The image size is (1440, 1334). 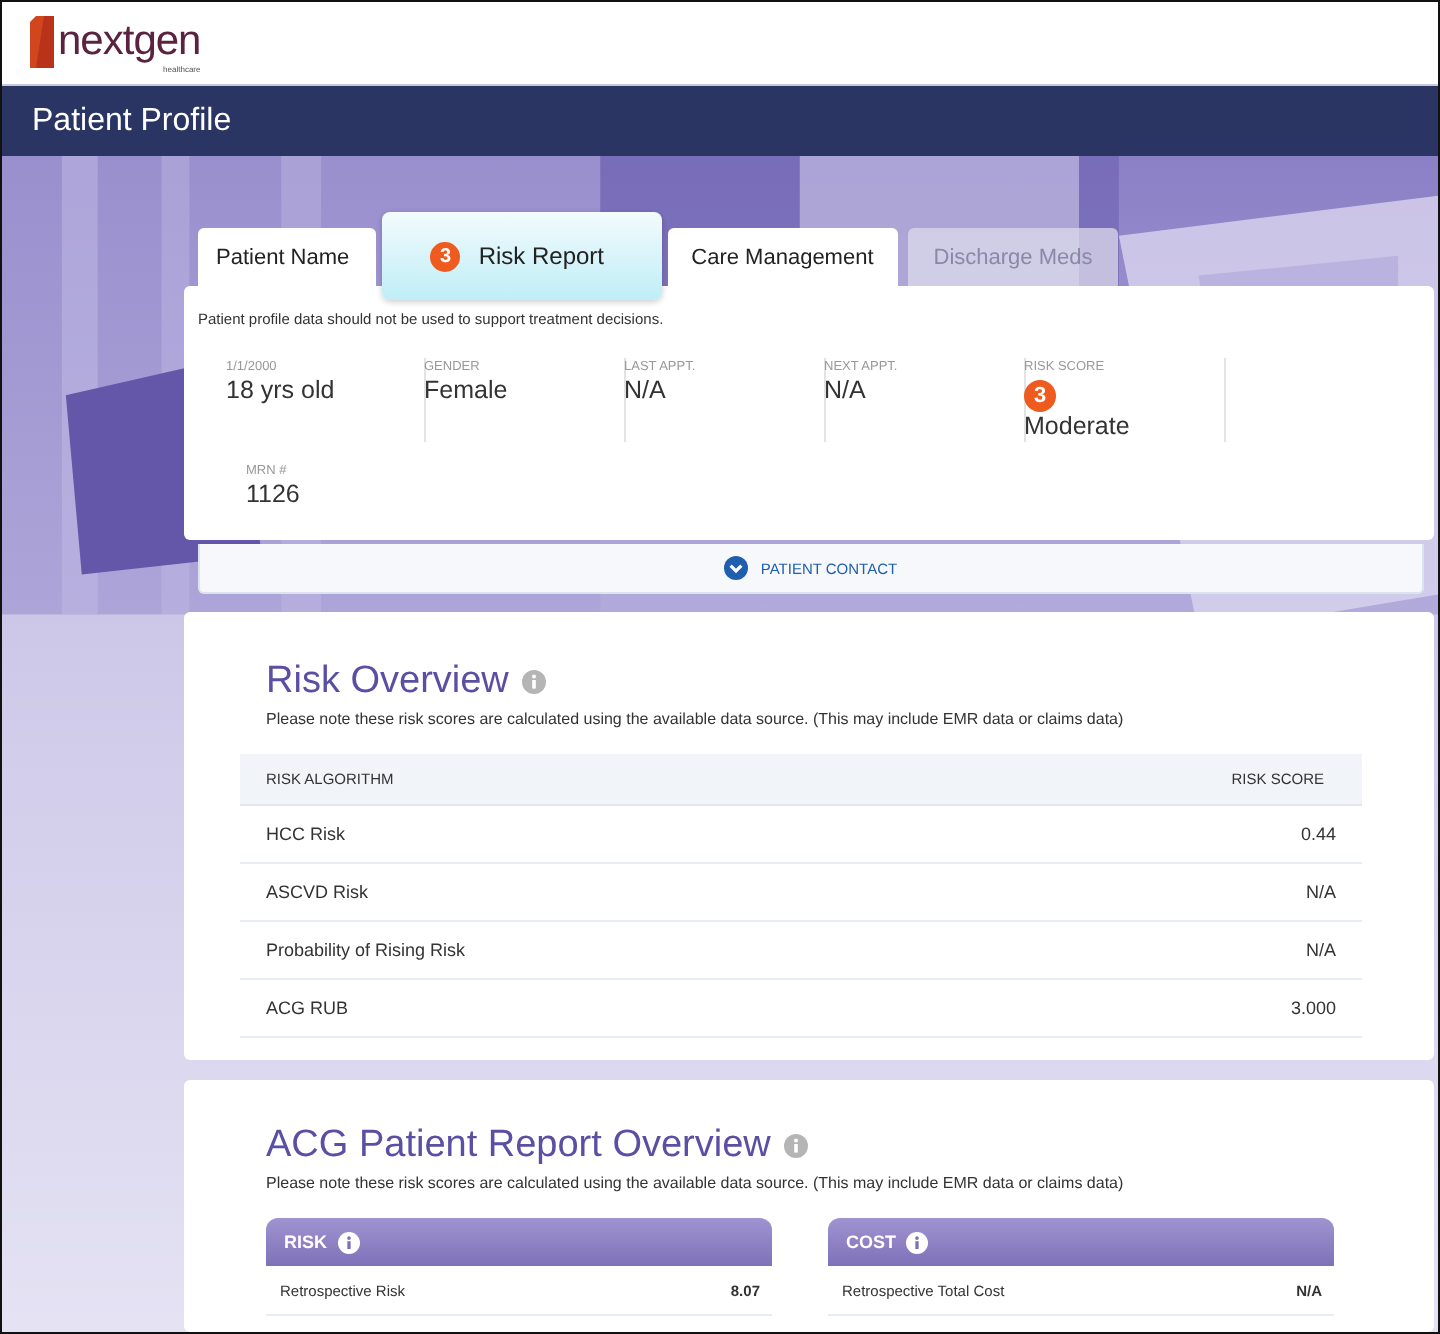 What do you see at coordinates (306, 1242) in the screenshot?
I see `panel-title: RISK` at bounding box center [306, 1242].